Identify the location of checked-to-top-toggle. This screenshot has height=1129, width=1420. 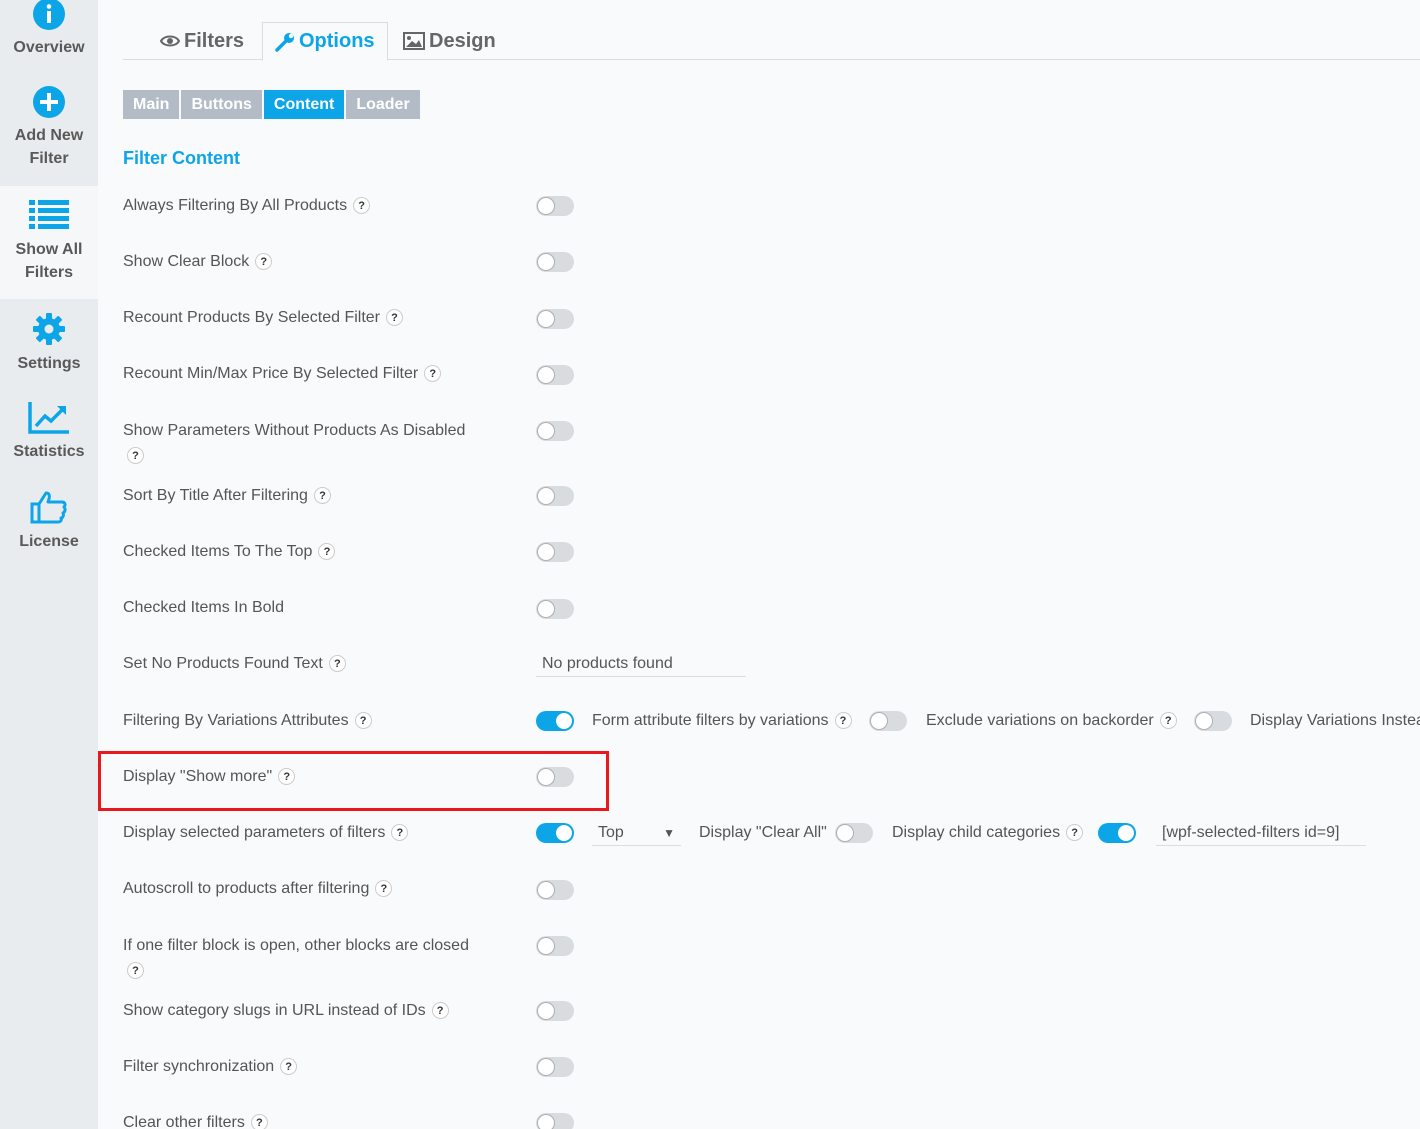
(555, 552).